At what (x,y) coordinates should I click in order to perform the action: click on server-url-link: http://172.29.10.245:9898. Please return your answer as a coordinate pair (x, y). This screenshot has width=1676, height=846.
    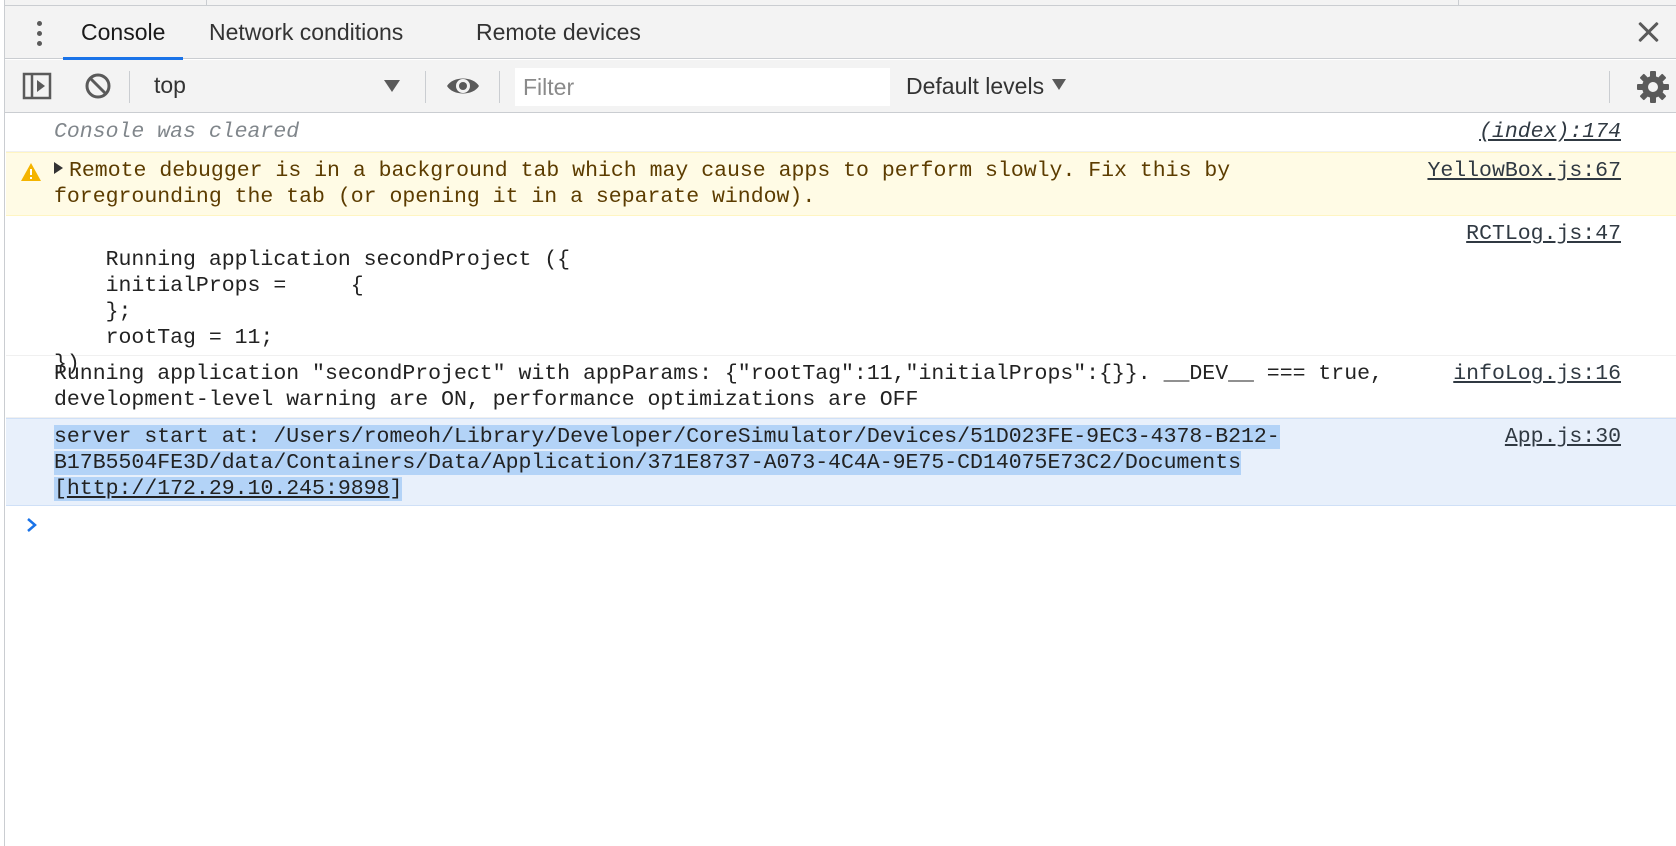
    Looking at the image, I should click on (228, 489).